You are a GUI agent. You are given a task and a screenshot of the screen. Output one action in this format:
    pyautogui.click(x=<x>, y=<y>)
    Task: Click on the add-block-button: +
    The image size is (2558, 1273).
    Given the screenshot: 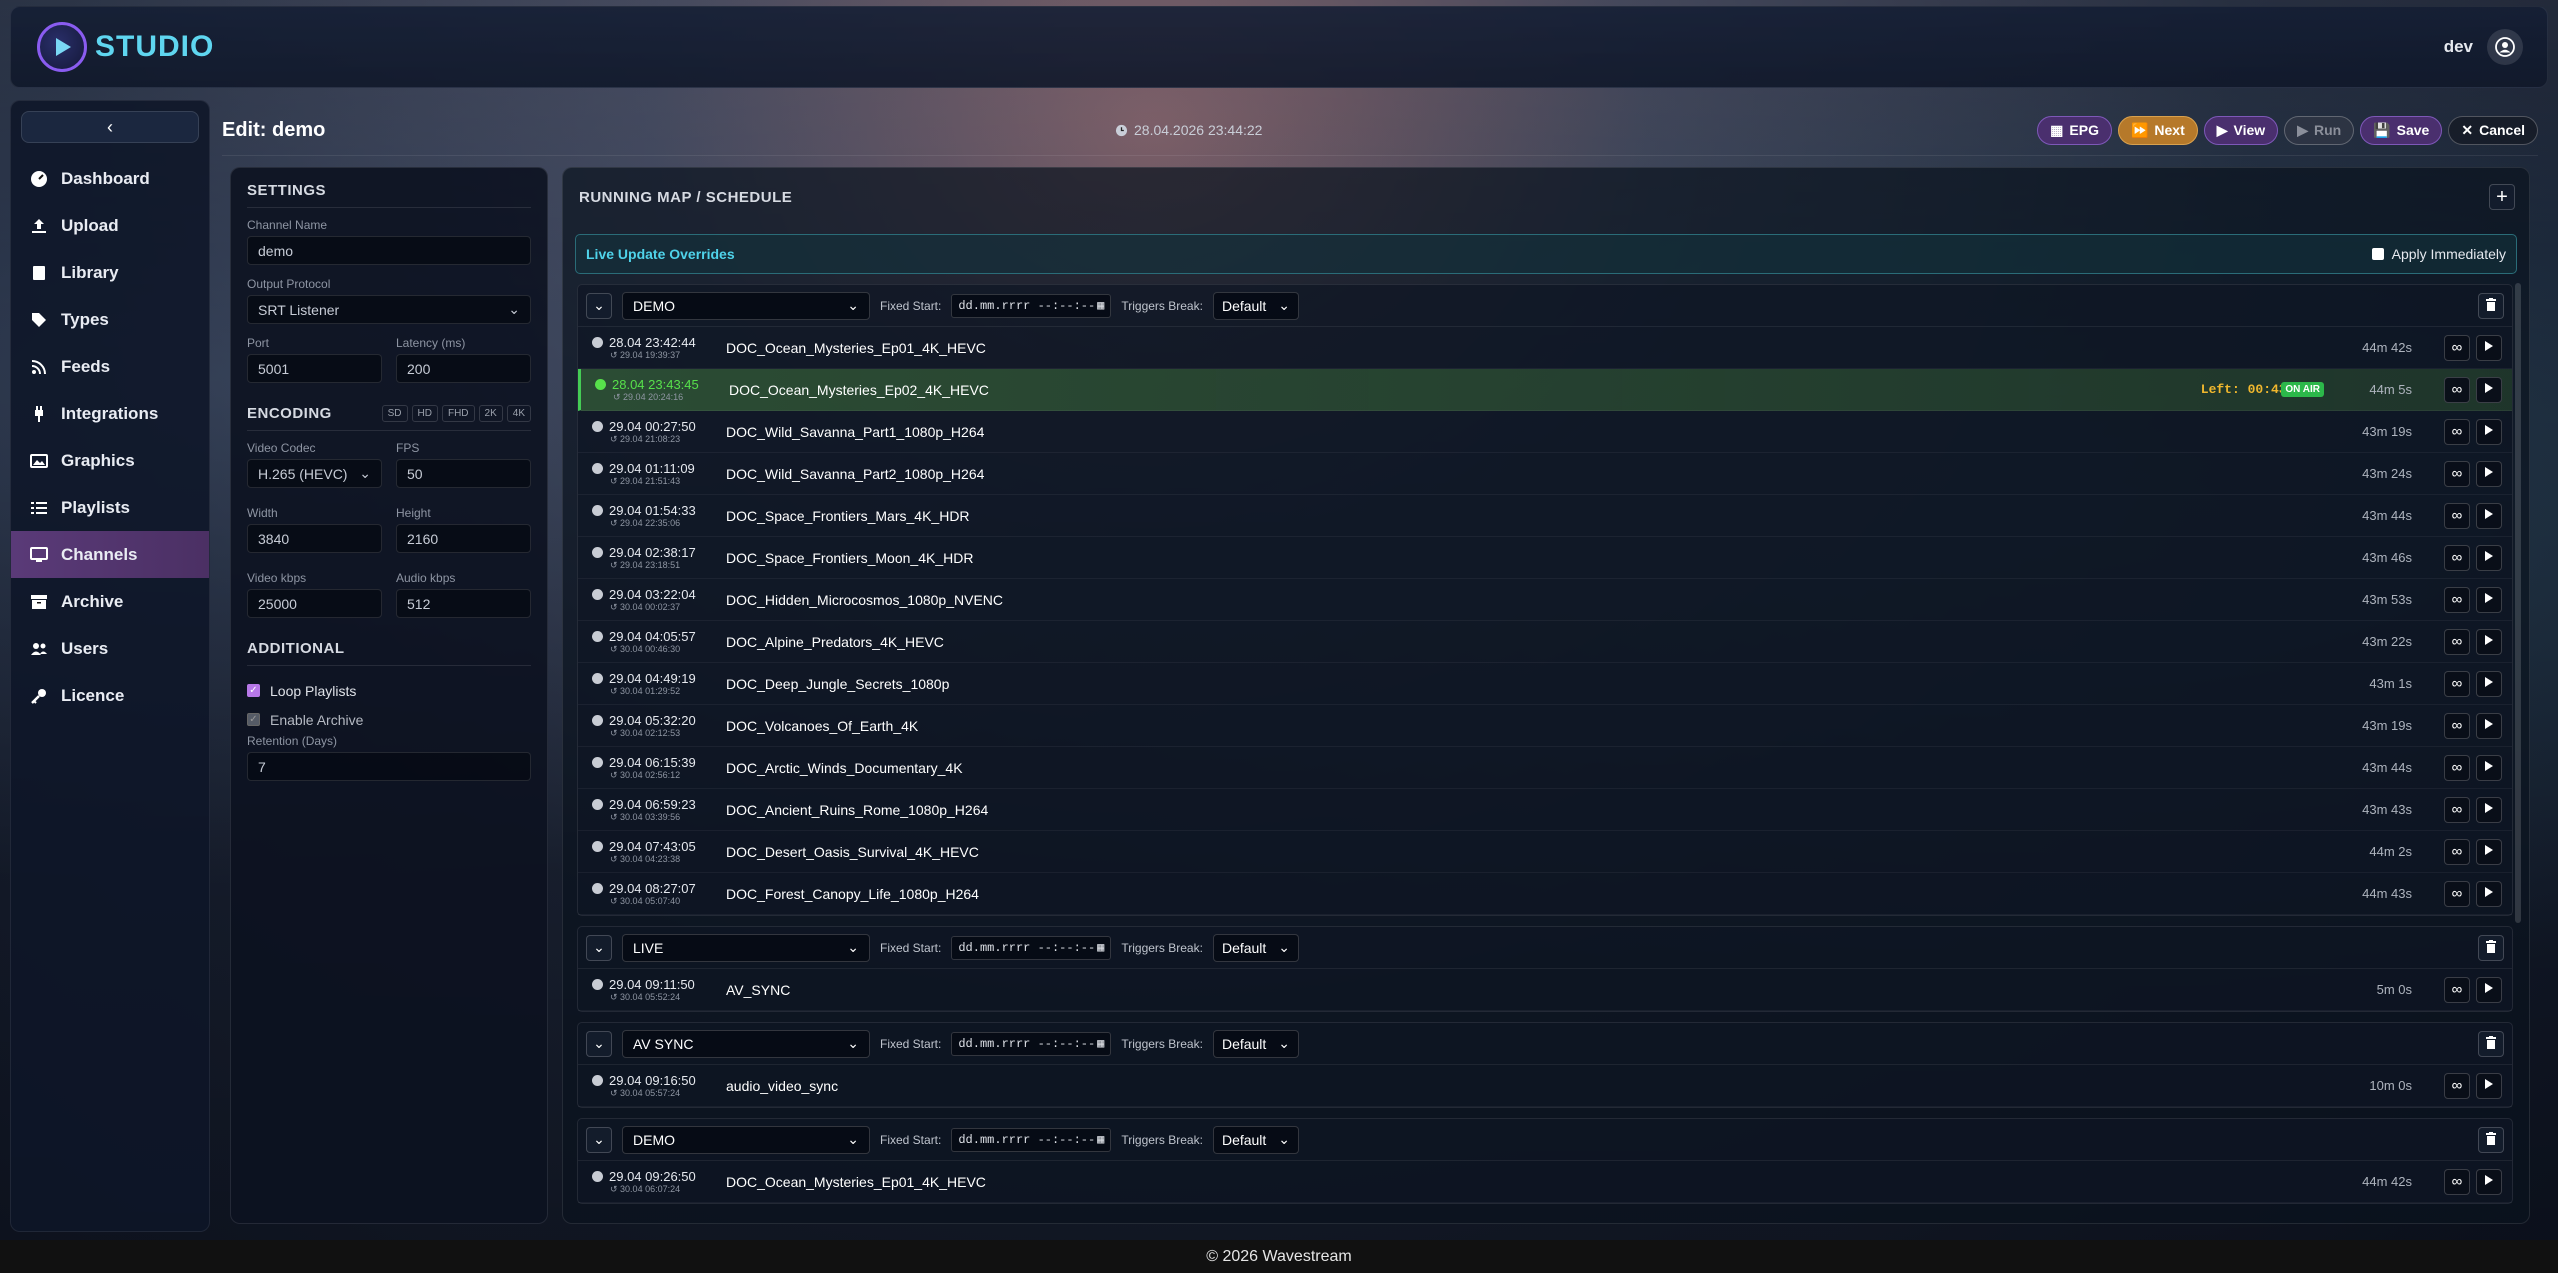 What is the action you would take?
    pyautogui.click(x=2502, y=197)
    